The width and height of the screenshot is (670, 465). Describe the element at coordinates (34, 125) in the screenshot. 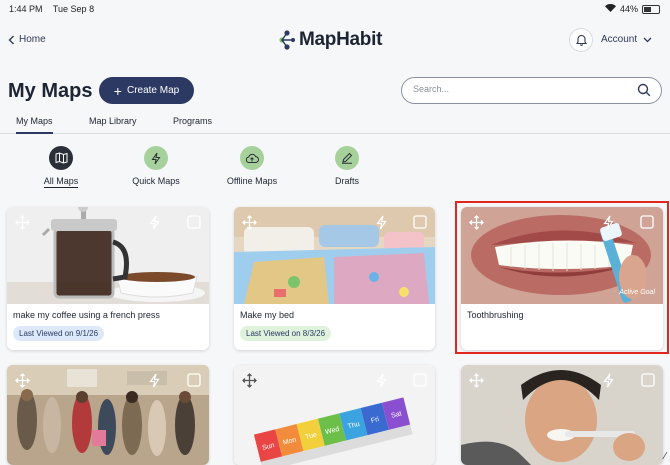

I see `tab-my-maps: My Maps` at that location.